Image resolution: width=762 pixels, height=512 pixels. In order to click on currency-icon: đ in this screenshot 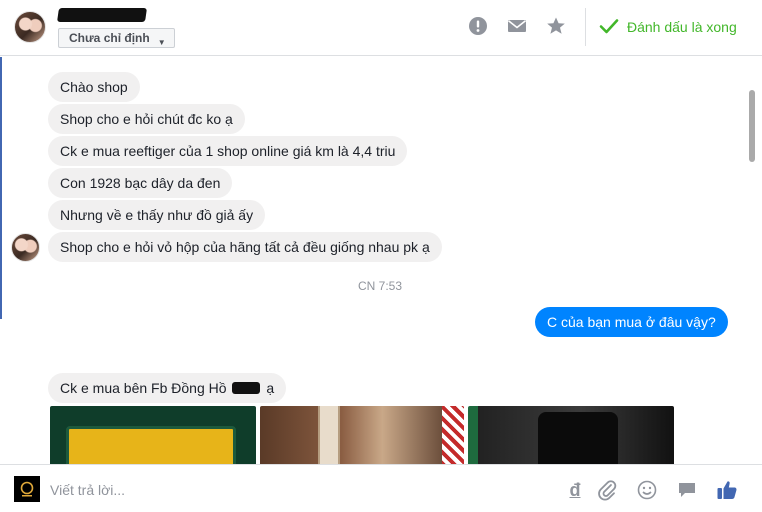, I will do `click(575, 490)`.